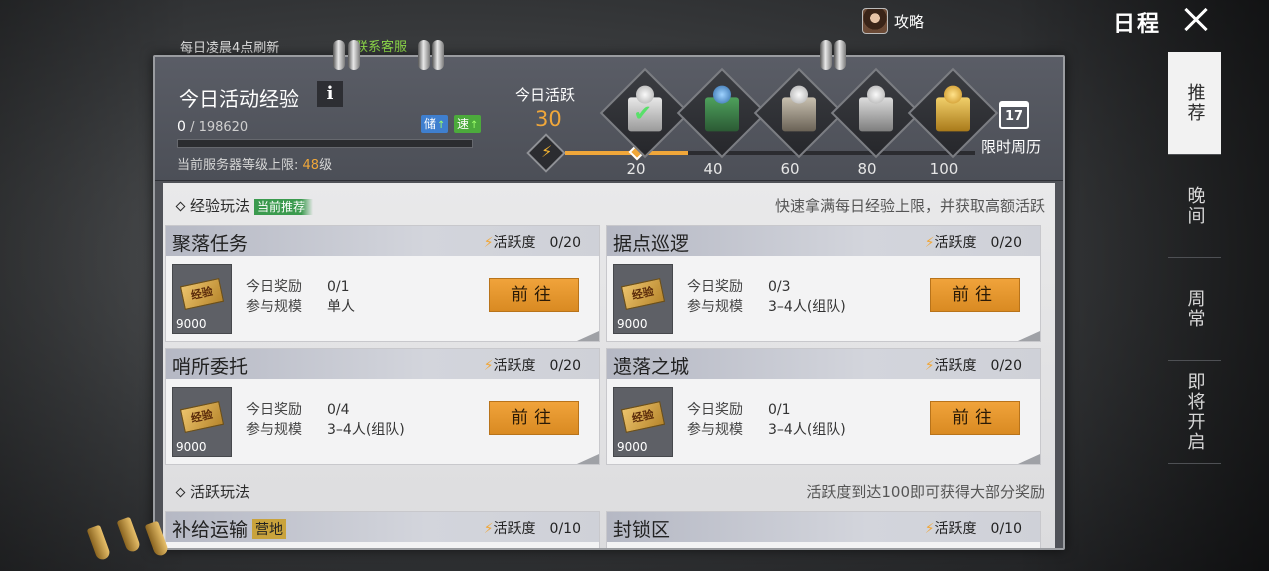  I want to click on reward-value: 0/4, so click(338, 410).